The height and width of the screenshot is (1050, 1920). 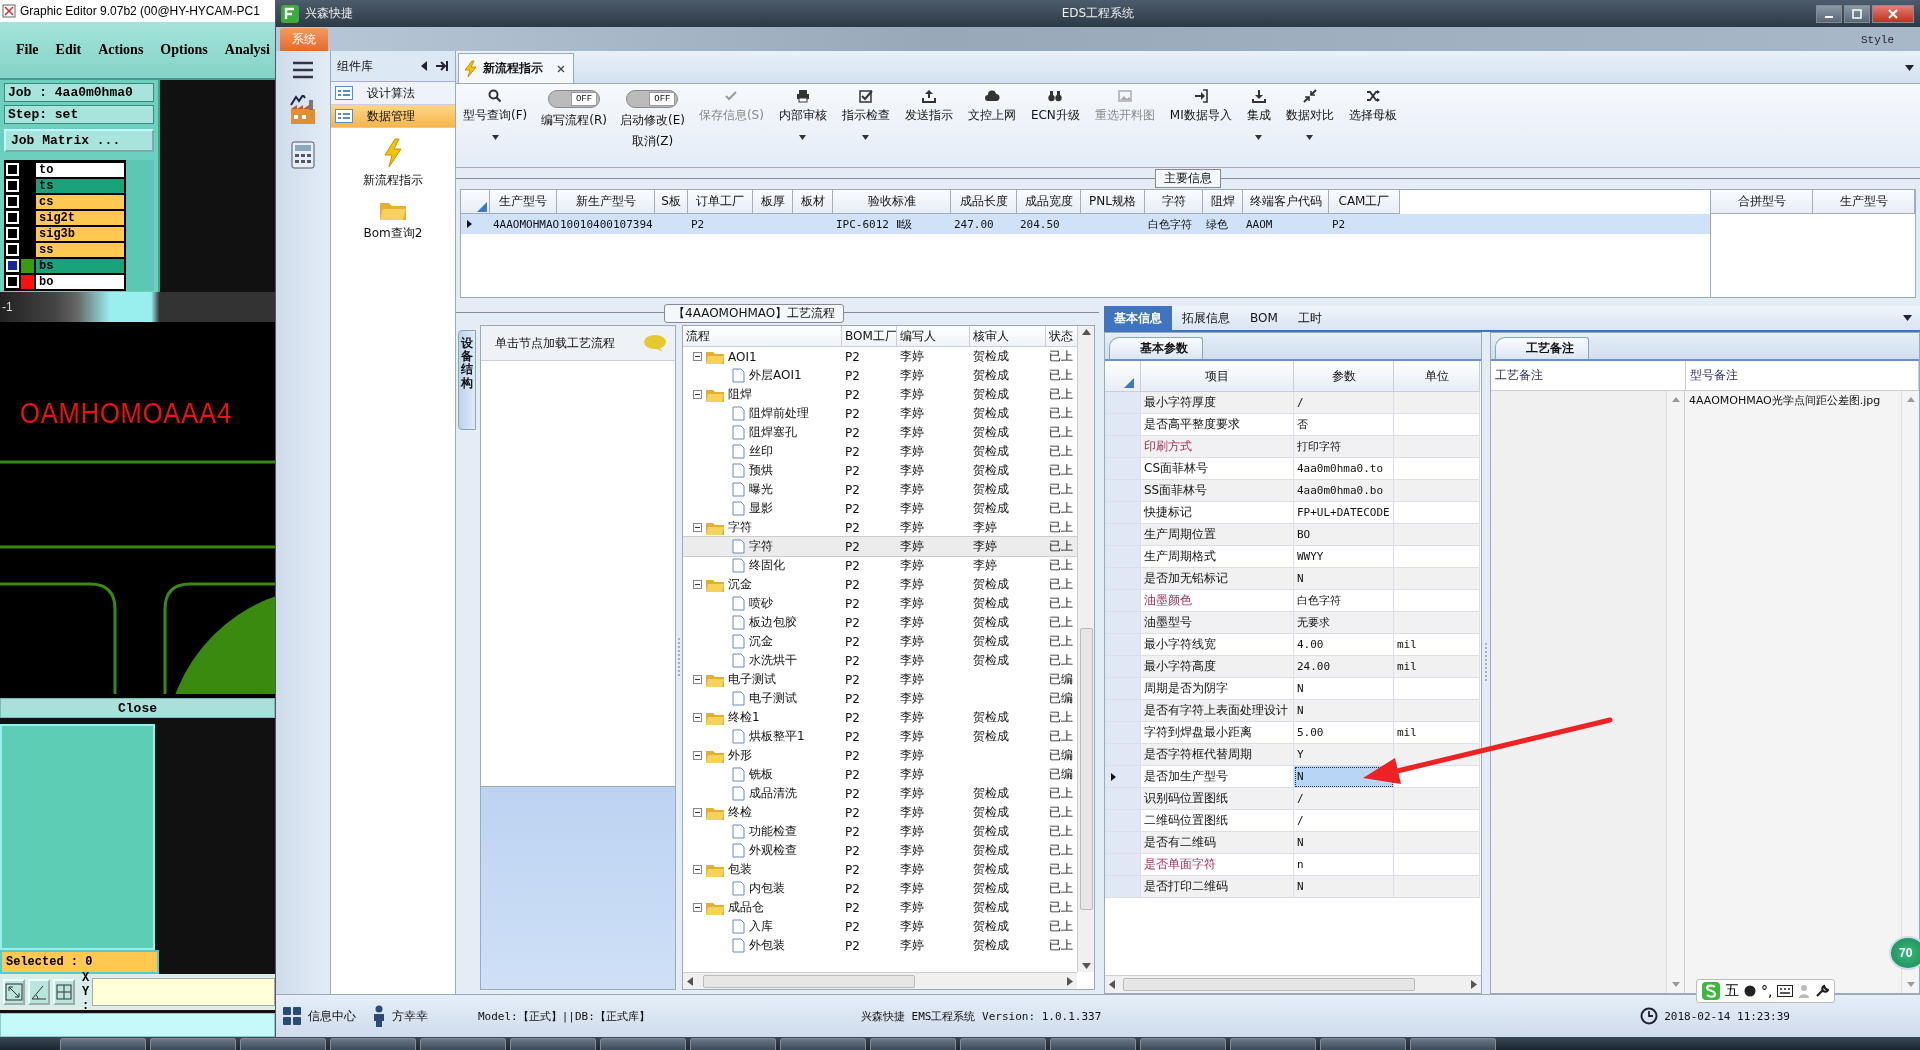 What do you see at coordinates (1293, 447) in the screenshot?
I see `table-row: 印刷方式 打印字符` at bounding box center [1293, 447].